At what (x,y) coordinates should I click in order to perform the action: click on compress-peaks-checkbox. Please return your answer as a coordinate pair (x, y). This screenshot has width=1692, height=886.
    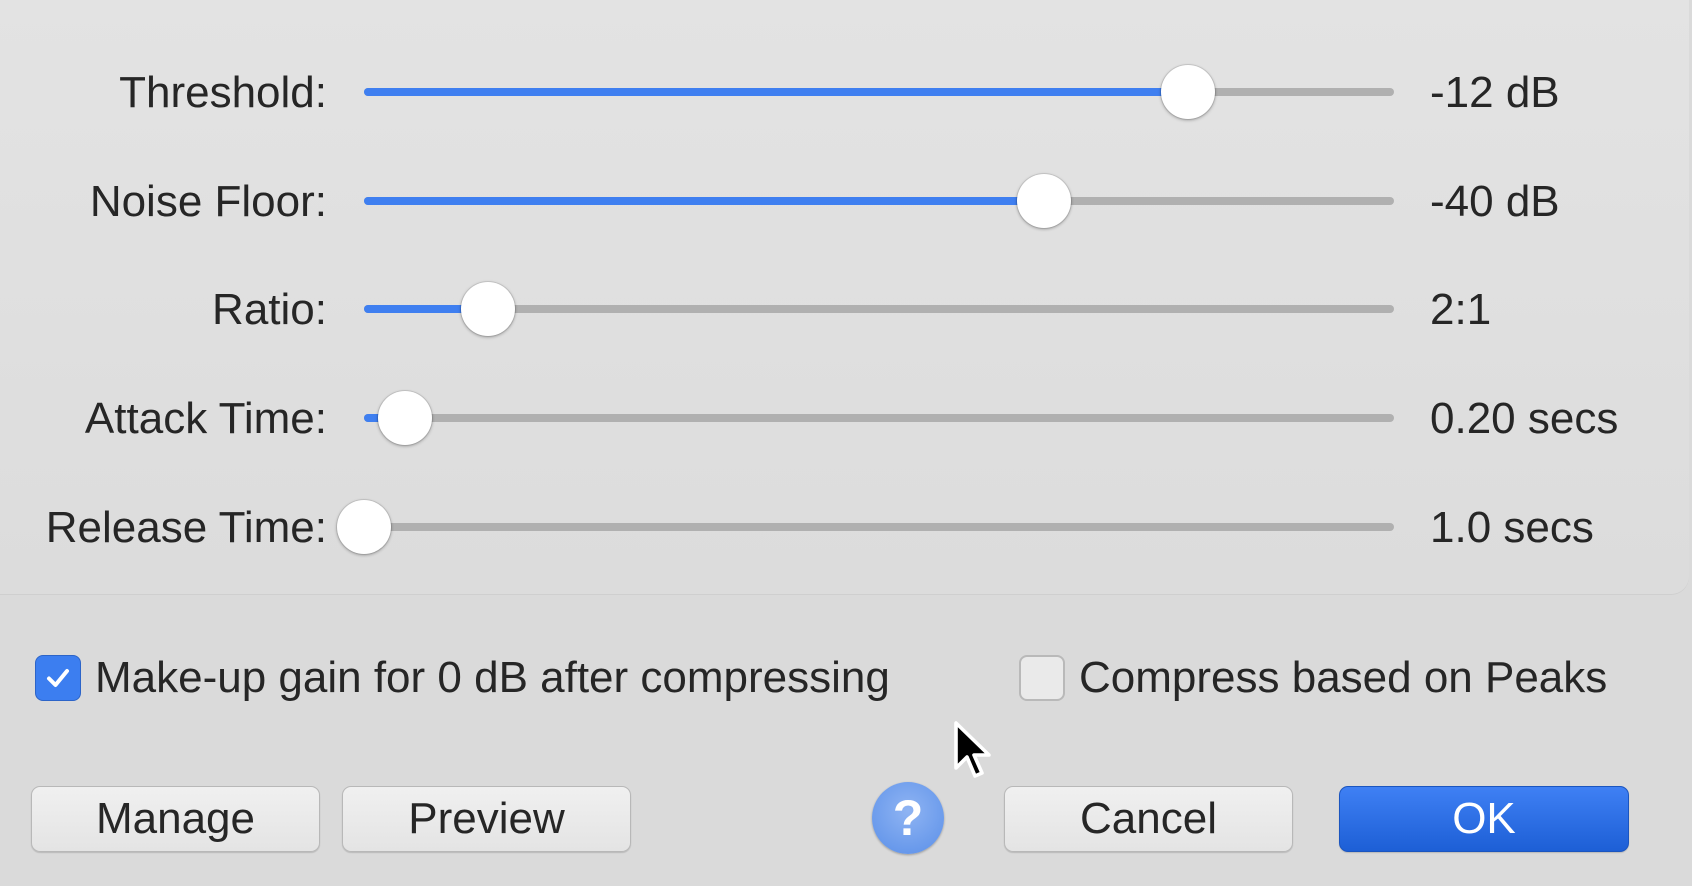
    Looking at the image, I should click on (1042, 678).